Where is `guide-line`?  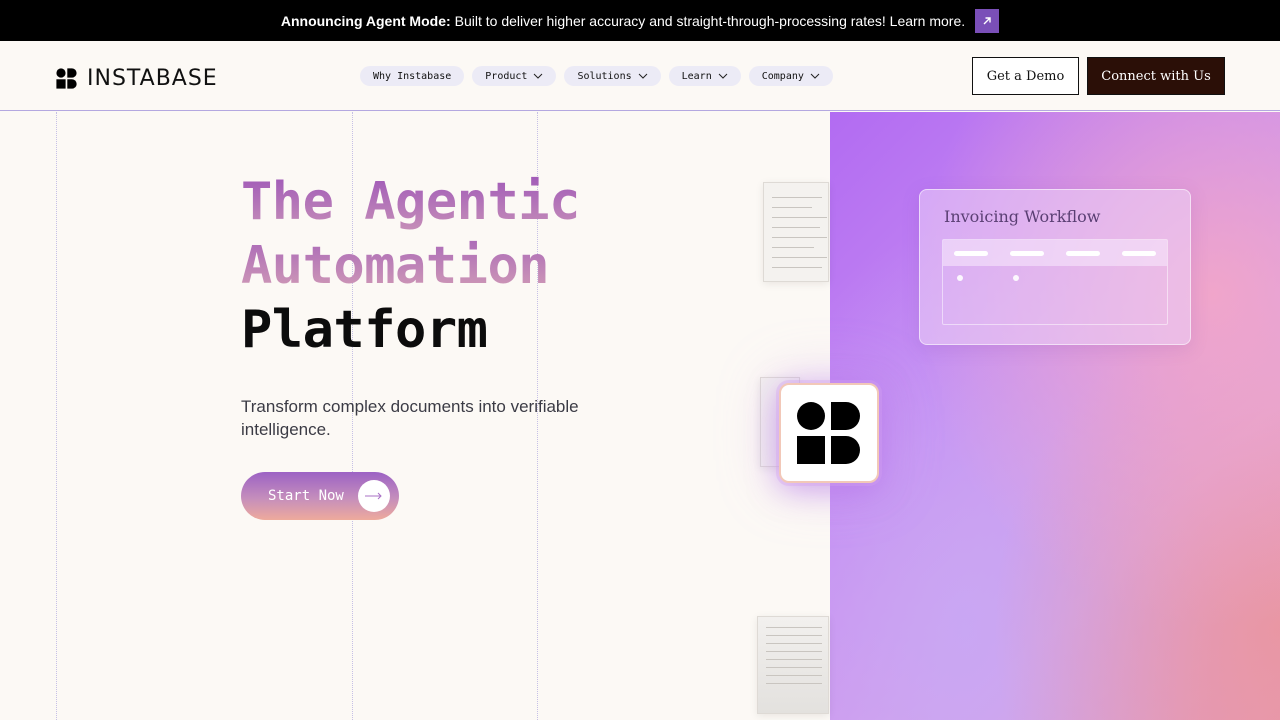
guide-line is located at coordinates (56, 416).